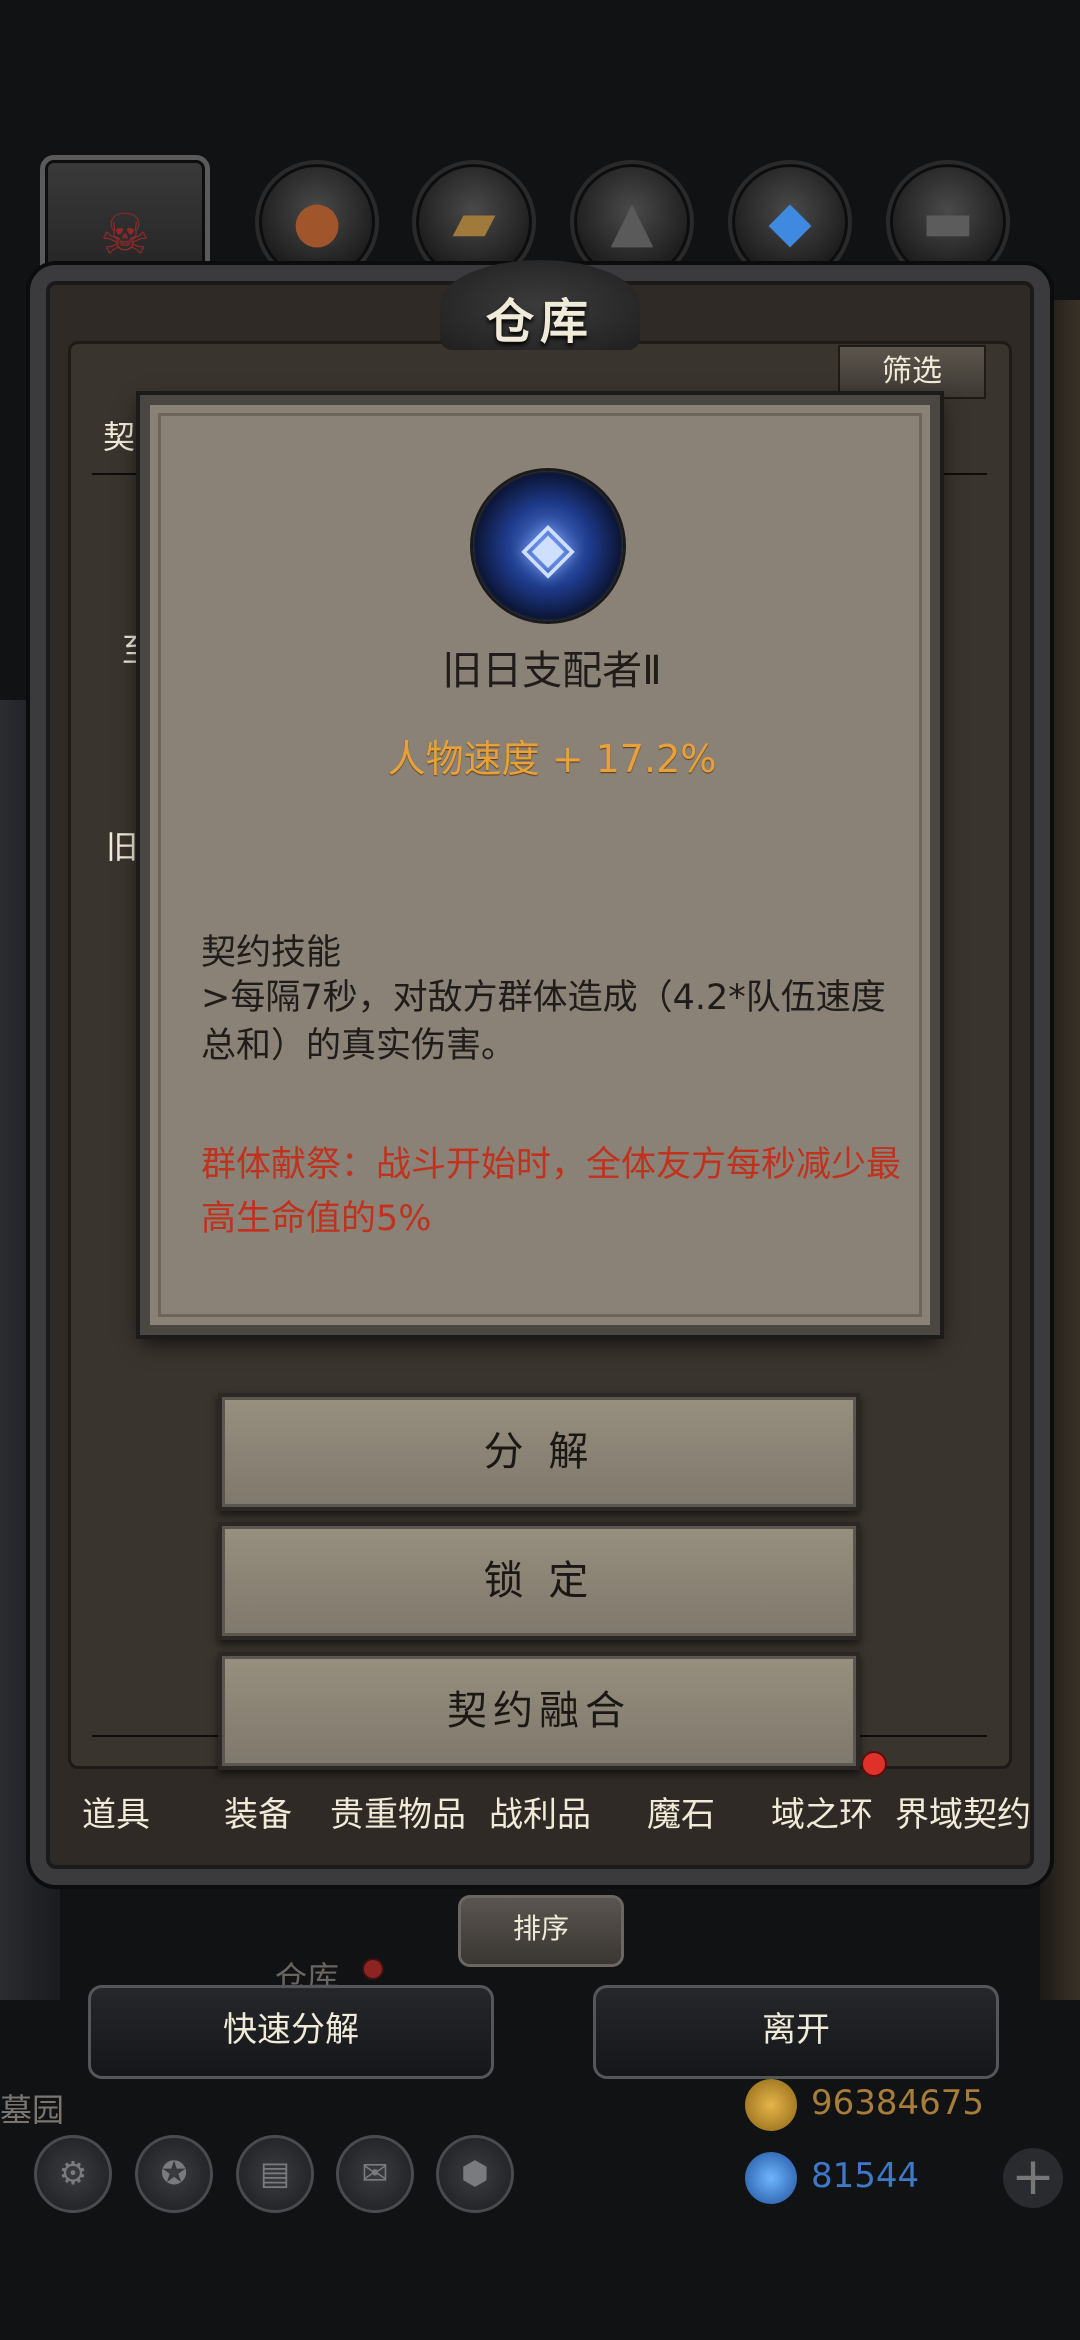  I want to click on warehouse-bg-dot, so click(373, 1969).